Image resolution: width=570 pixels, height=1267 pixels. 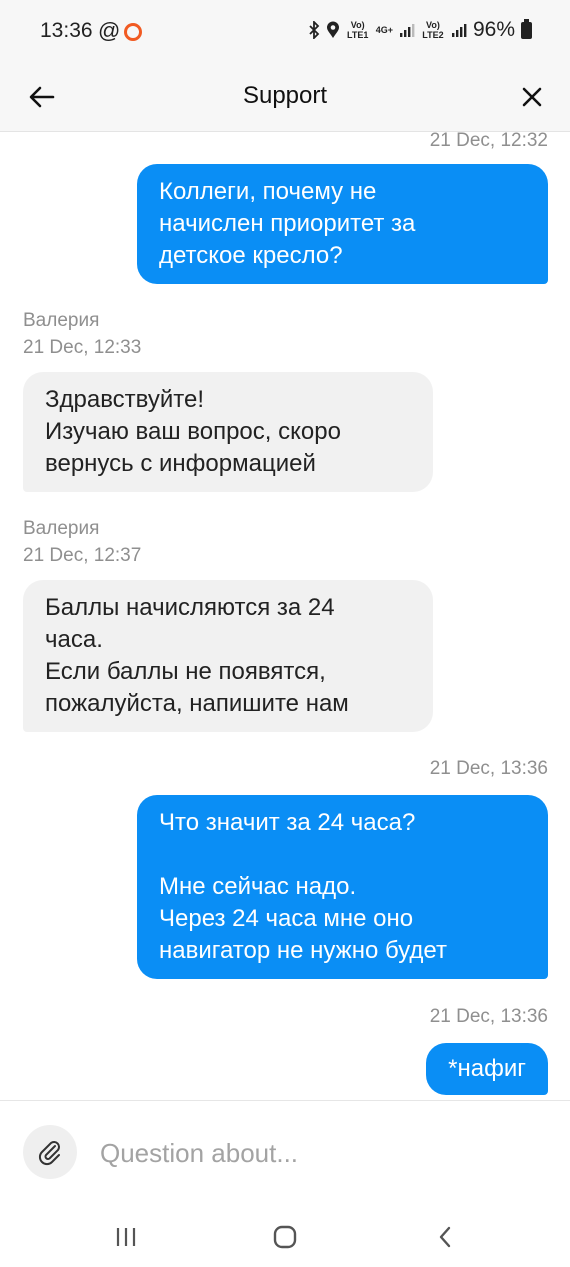 I want to click on page-title: Support, so click(x=285, y=95).